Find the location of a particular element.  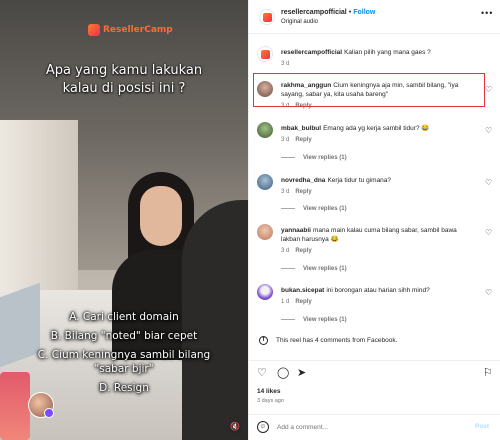

emoji-icon: ☺ is located at coordinates (263, 427).